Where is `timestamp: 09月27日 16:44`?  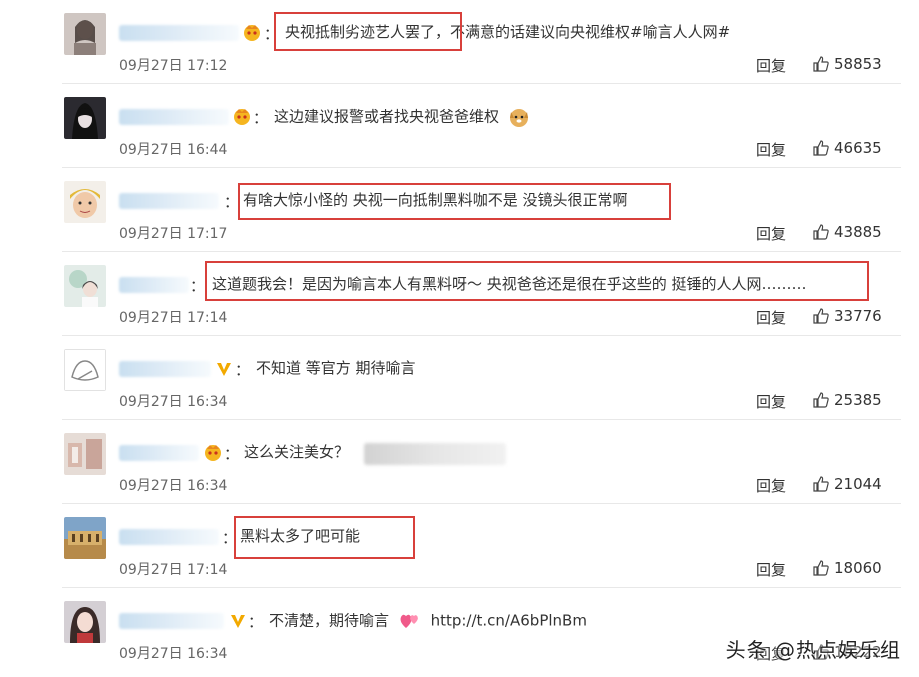
timestamp: 09月27日 16:44 is located at coordinates (173, 150).